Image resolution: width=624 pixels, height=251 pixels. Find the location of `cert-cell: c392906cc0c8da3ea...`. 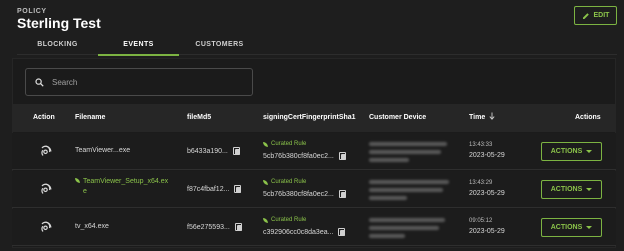

cert-cell: c392906cc0c8da3ea... is located at coordinates (304, 232).